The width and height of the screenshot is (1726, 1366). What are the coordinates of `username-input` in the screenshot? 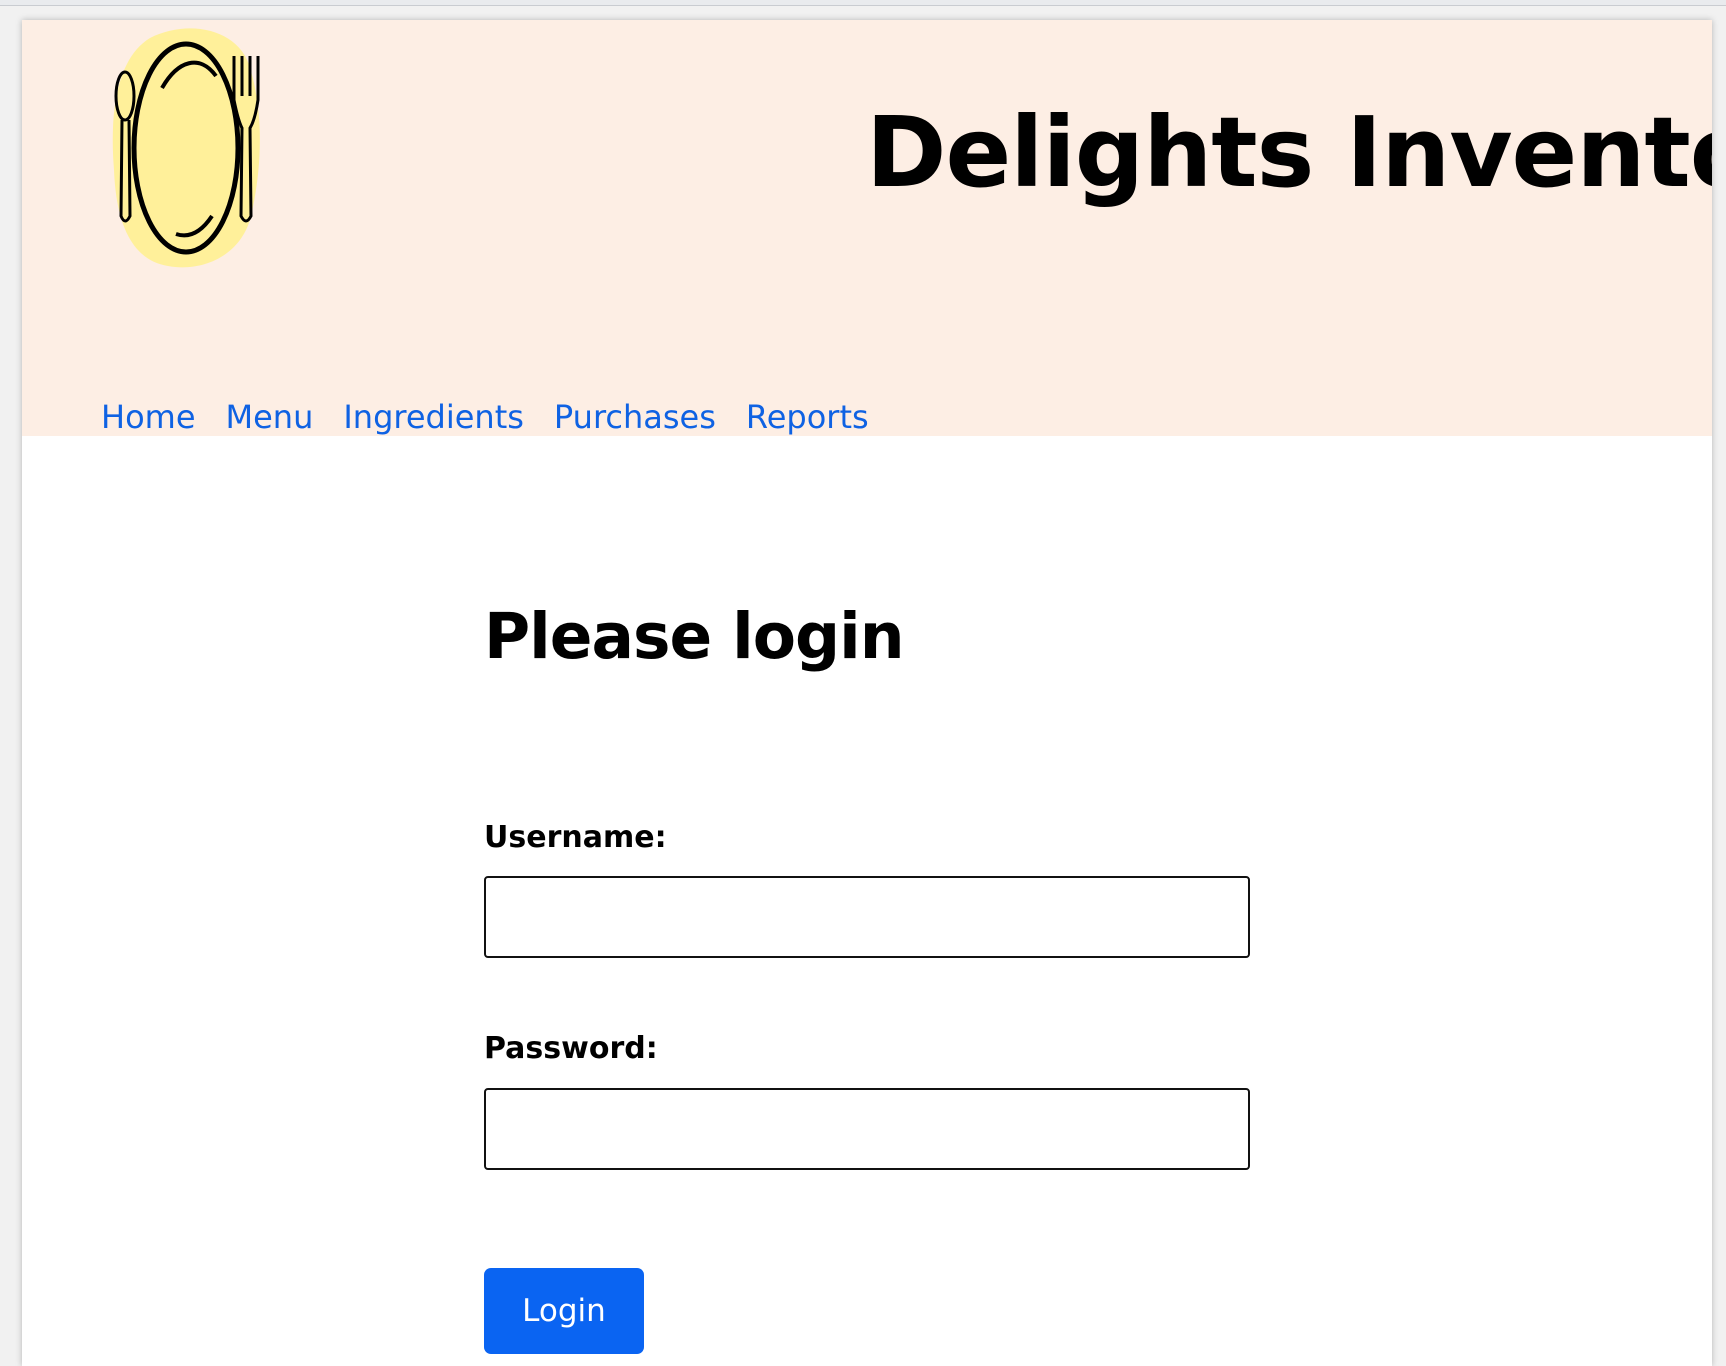 It's located at (867, 917).